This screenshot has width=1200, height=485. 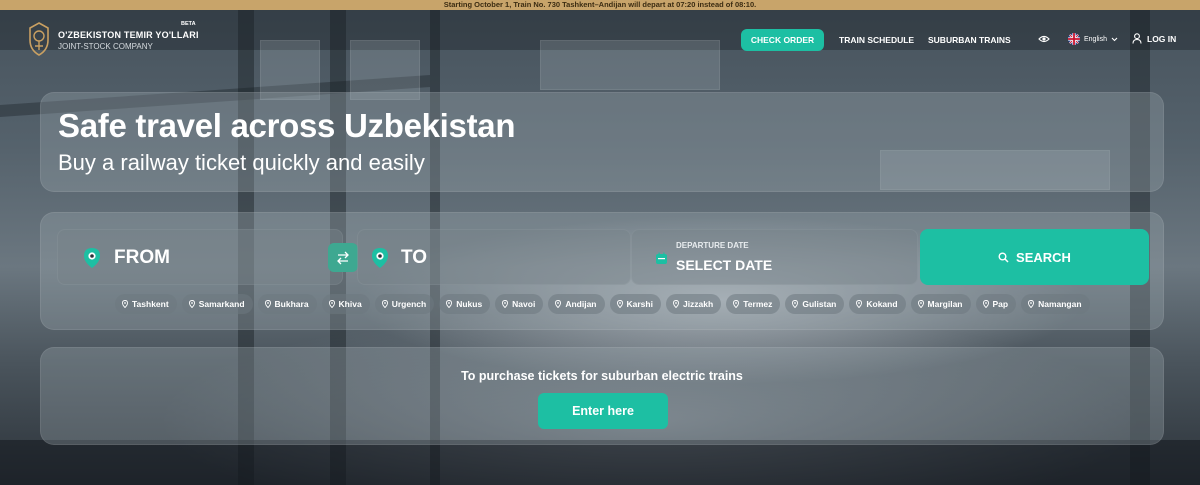 I want to click on eye-icon, so click(x=1044, y=39).